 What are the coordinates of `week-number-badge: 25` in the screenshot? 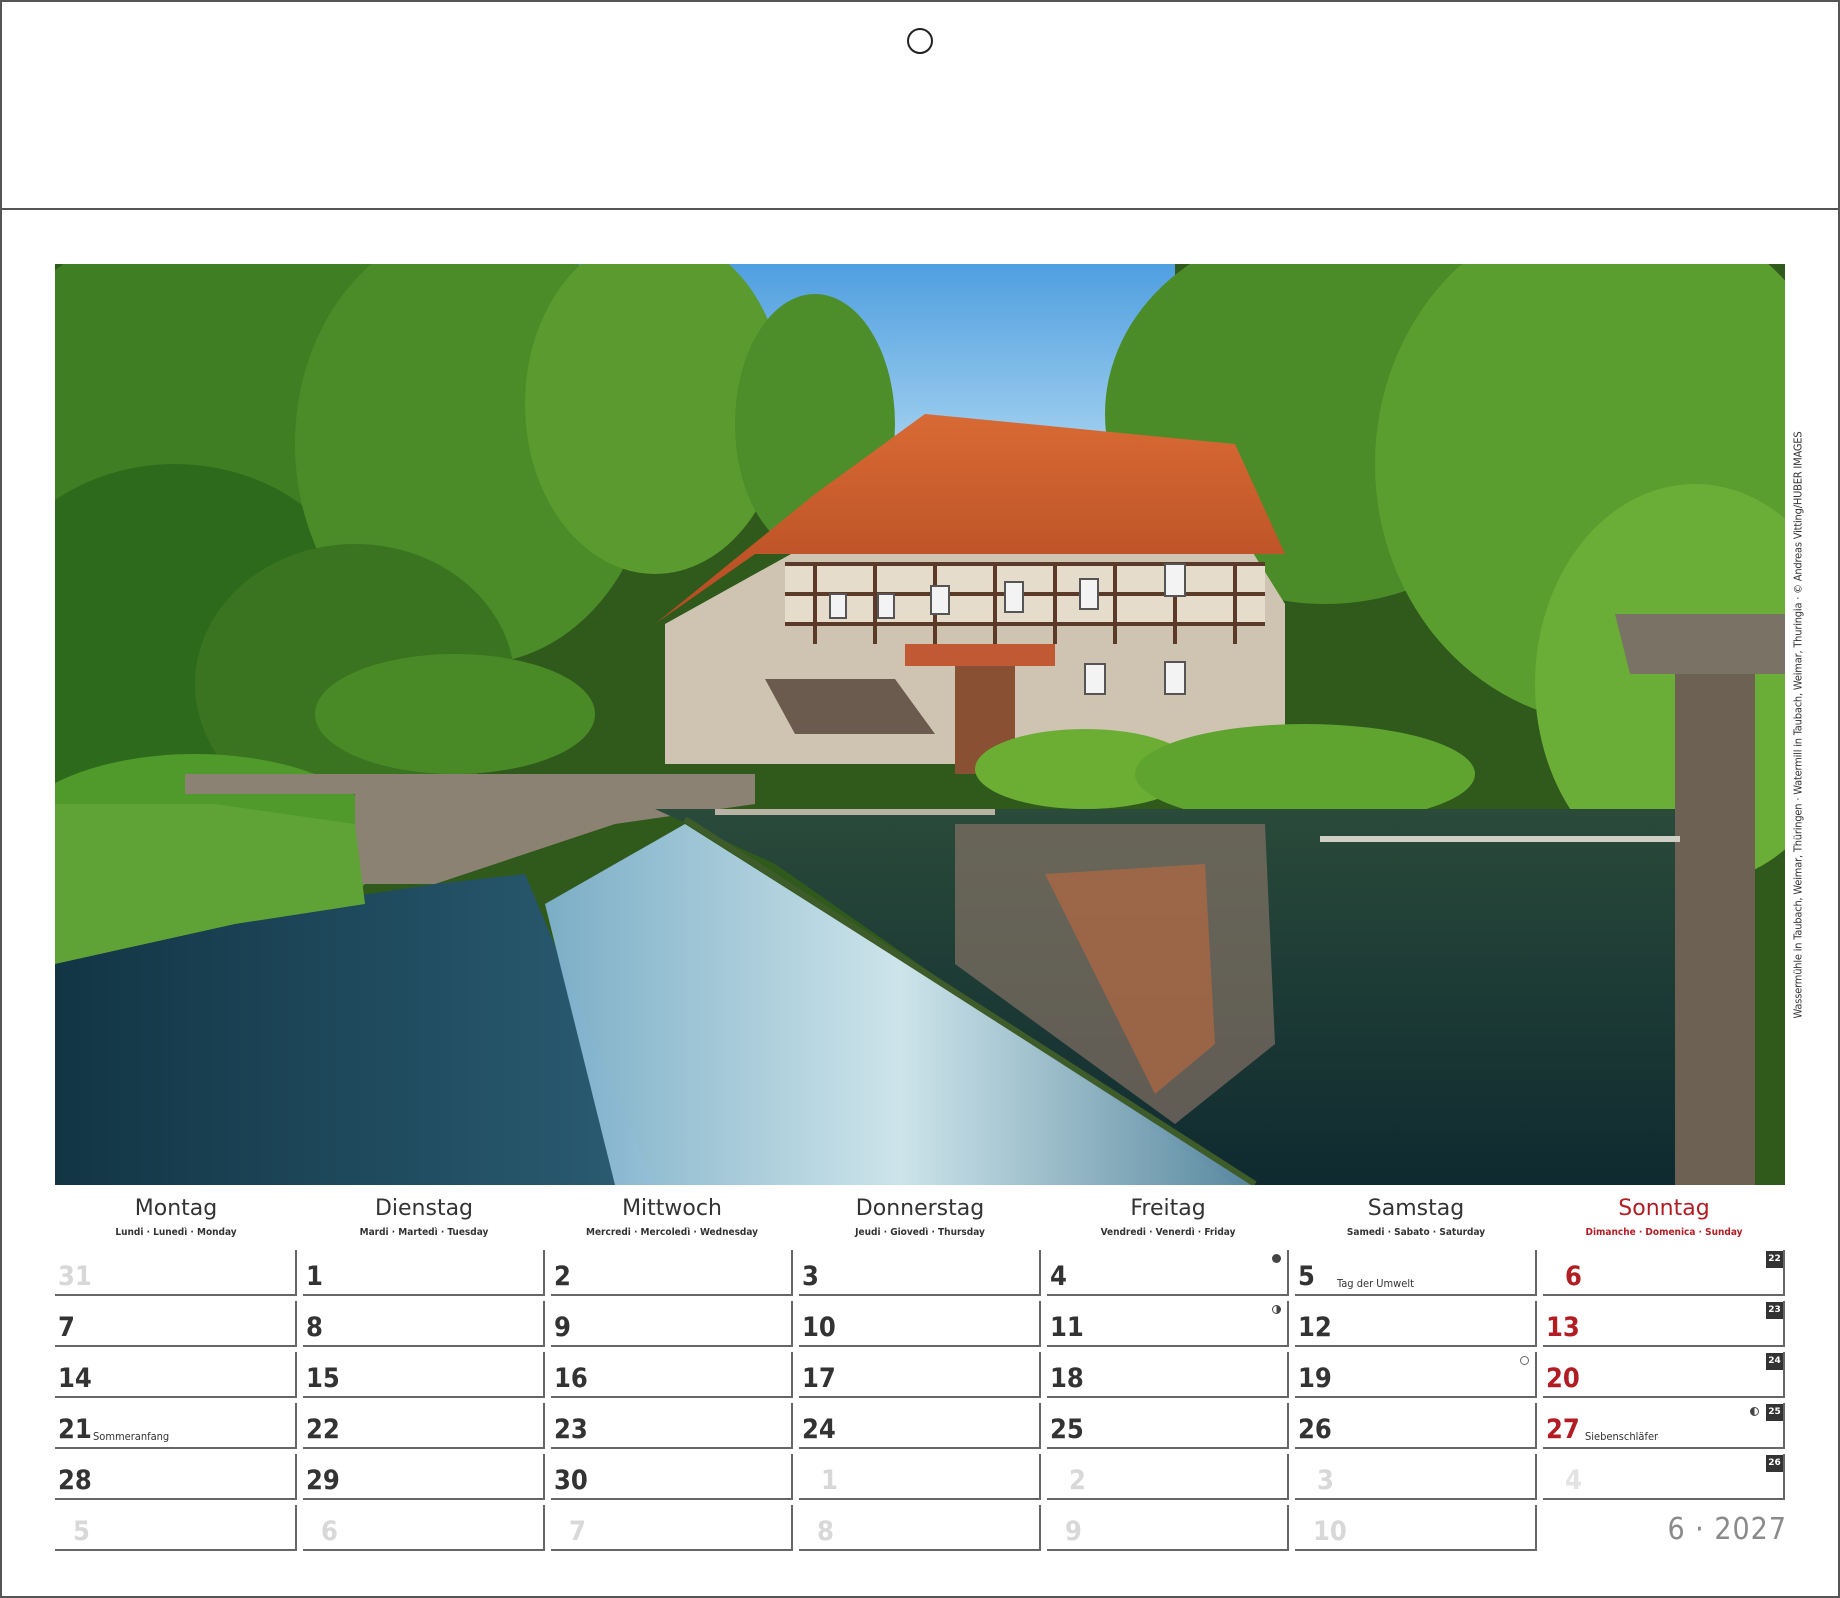 It's located at (1774, 1412).